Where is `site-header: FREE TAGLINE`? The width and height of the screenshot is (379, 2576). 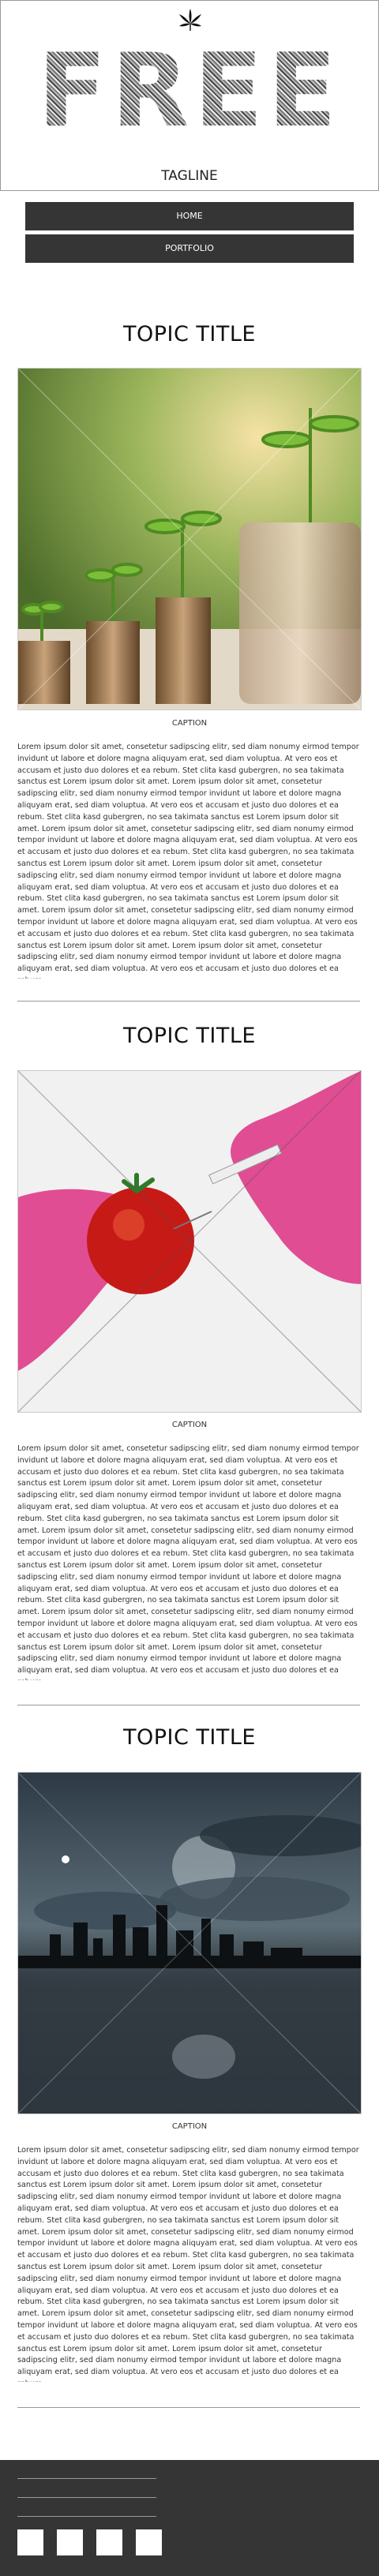
site-header: FREE TAGLINE is located at coordinates (190, 95).